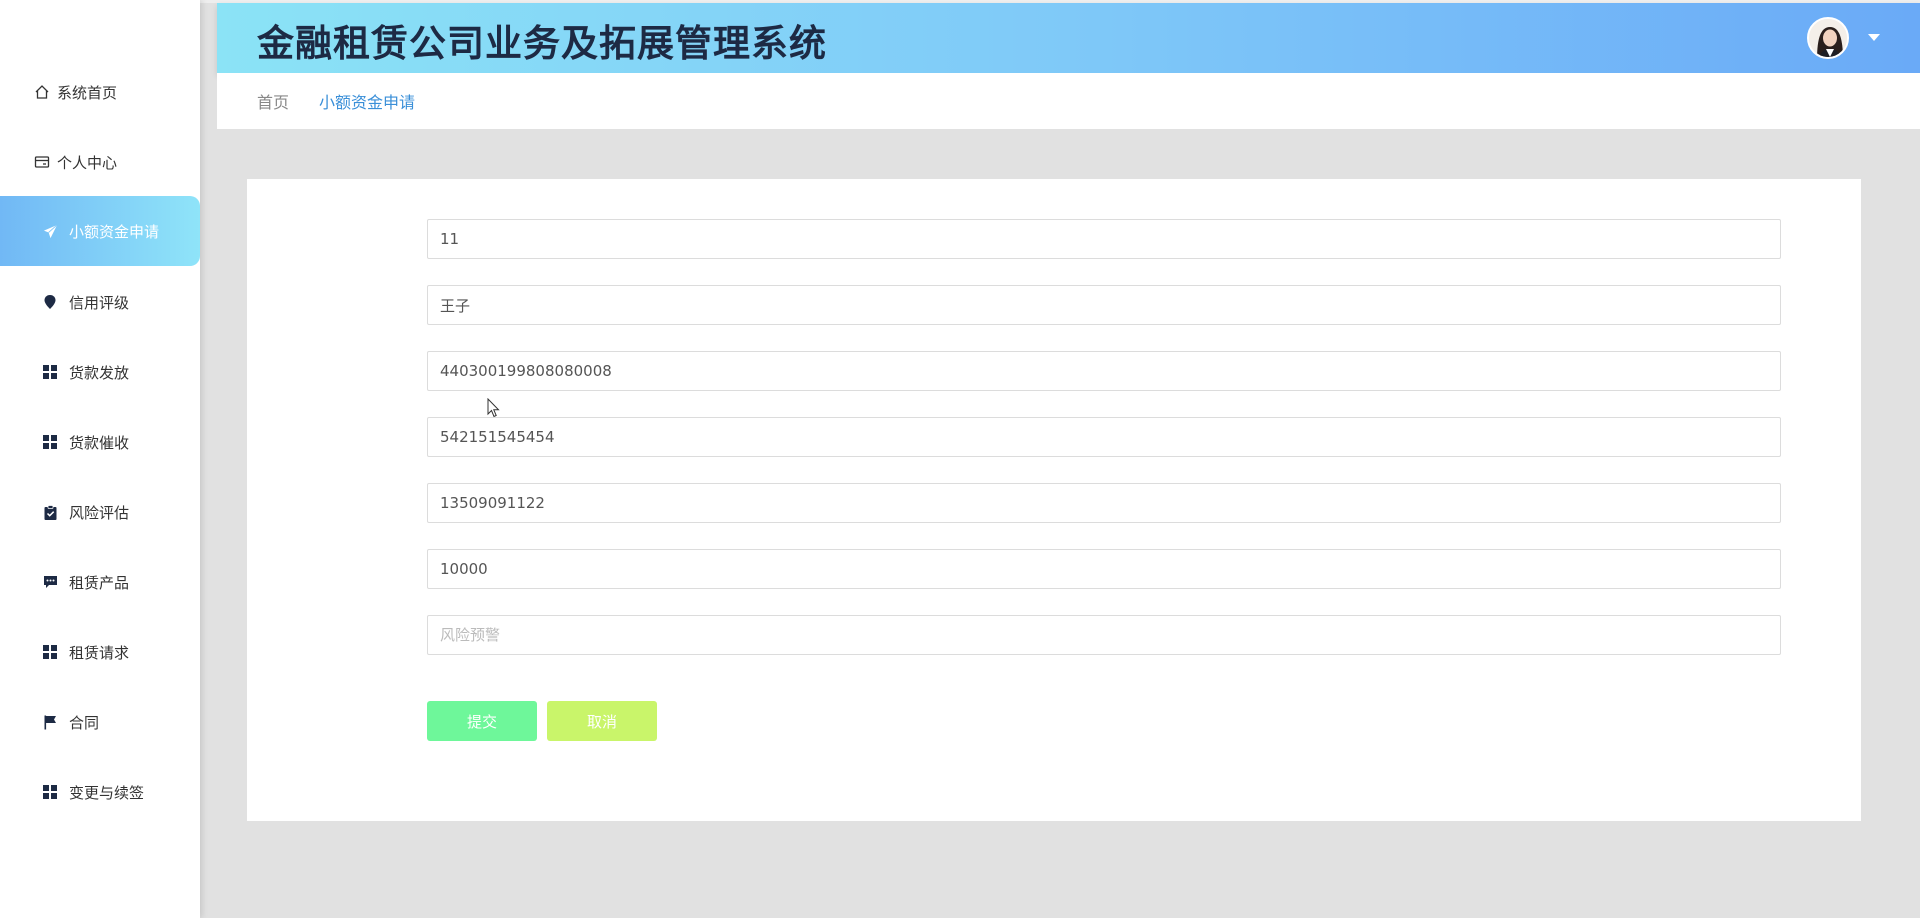 Image resolution: width=1920 pixels, height=918 pixels. I want to click on home-icon, so click(42, 92).